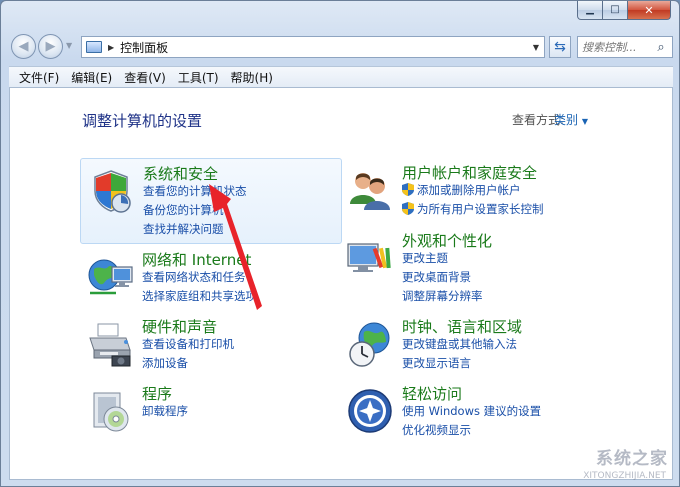 This screenshot has width=680, height=487. I want to click on category-title: 轻松访问, so click(432, 393).